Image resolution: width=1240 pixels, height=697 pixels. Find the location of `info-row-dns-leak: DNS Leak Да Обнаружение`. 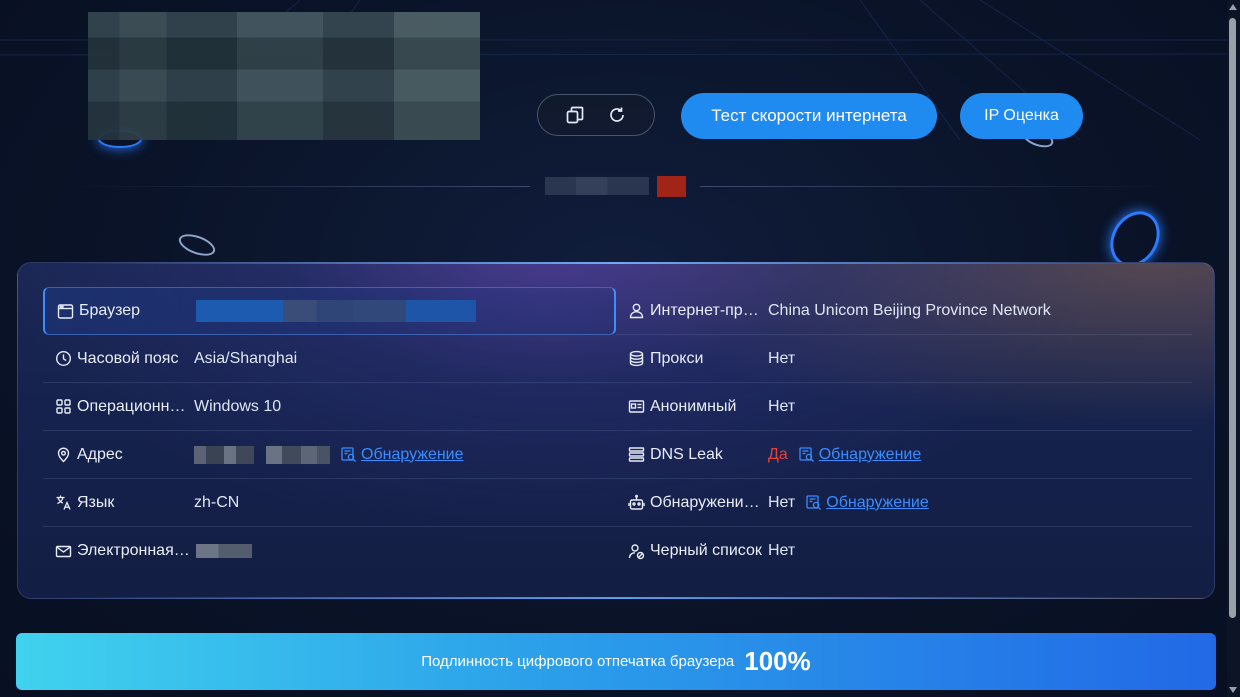

info-row-dns-leak: DNS Leak Да Обнаружение is located at coordinates (904, 455).